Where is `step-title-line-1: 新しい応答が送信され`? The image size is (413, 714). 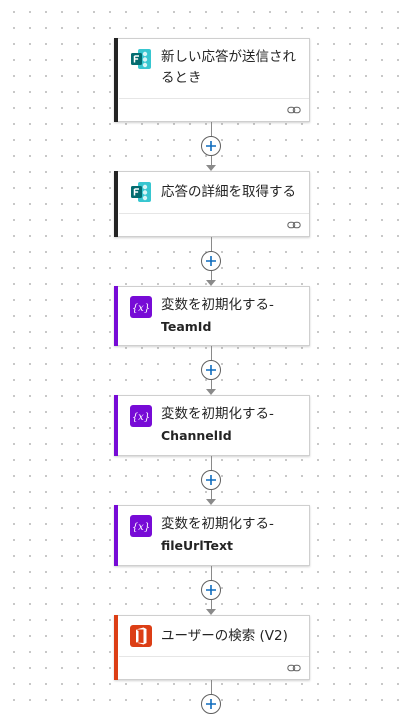 step-title-line-1: 新しい応答が送信され is located at coordinates (228, 57).